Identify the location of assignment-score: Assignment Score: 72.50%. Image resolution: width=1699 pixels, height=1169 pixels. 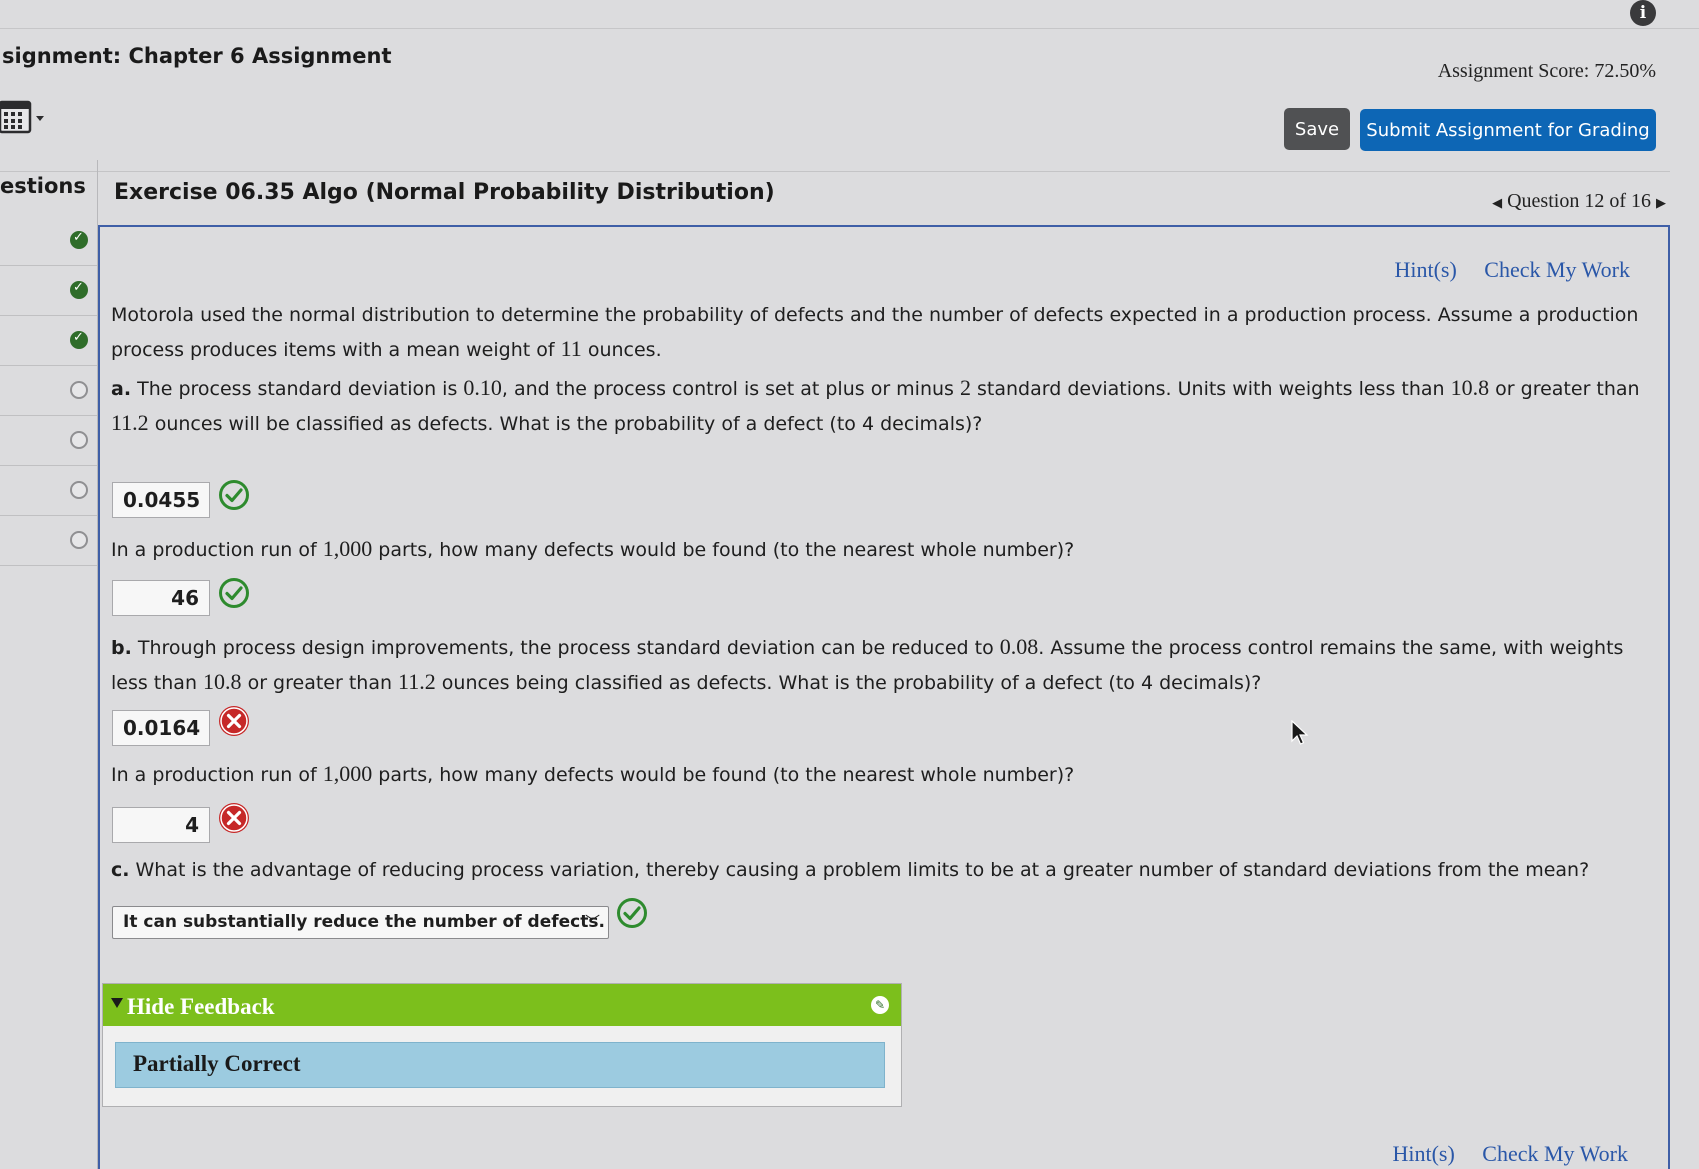
(1546, 71).